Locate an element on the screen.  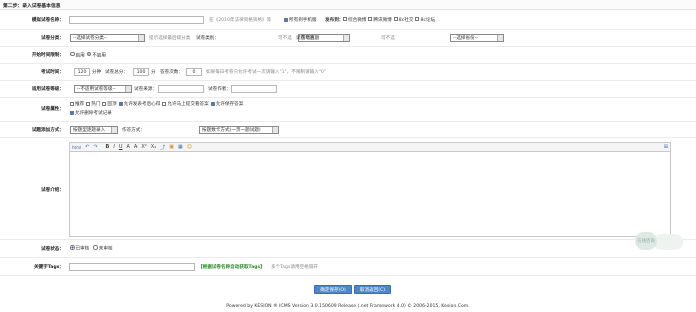
count-value: 0 is located at coordinates (194, 72).